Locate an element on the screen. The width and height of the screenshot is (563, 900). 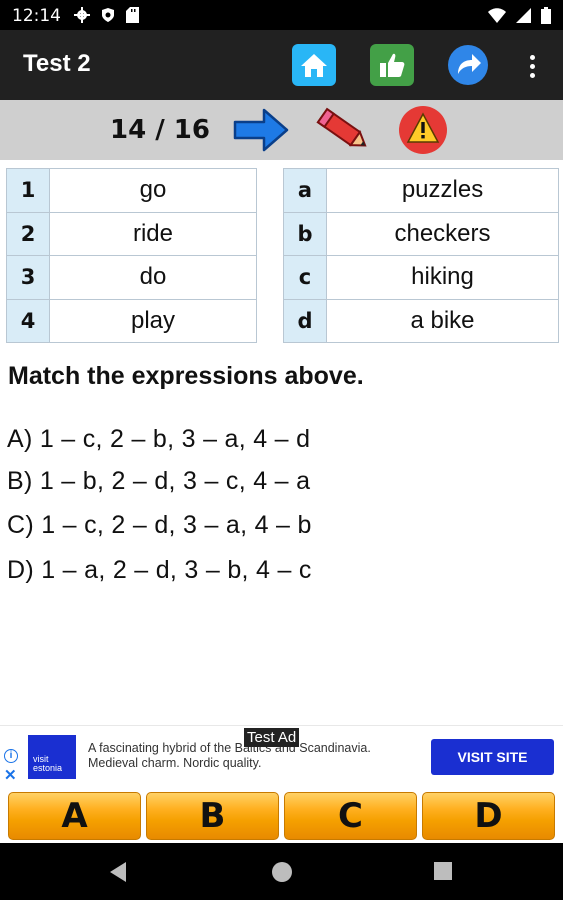
app-title: Test 2 is located at coordinates (57, 63).